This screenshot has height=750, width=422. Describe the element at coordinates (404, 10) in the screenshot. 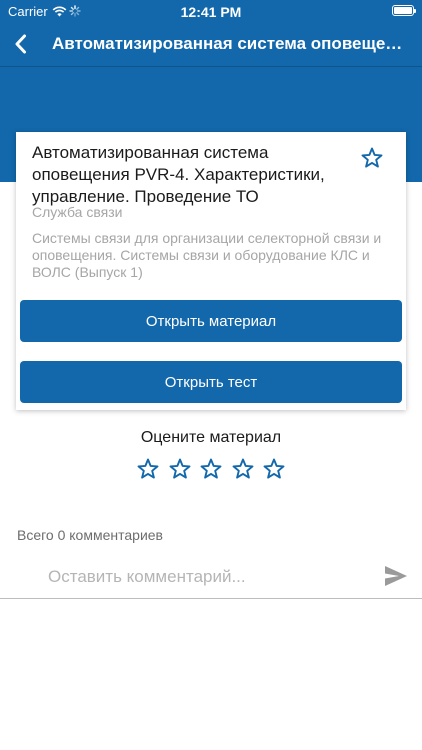

I see `battery-icon` at that location.